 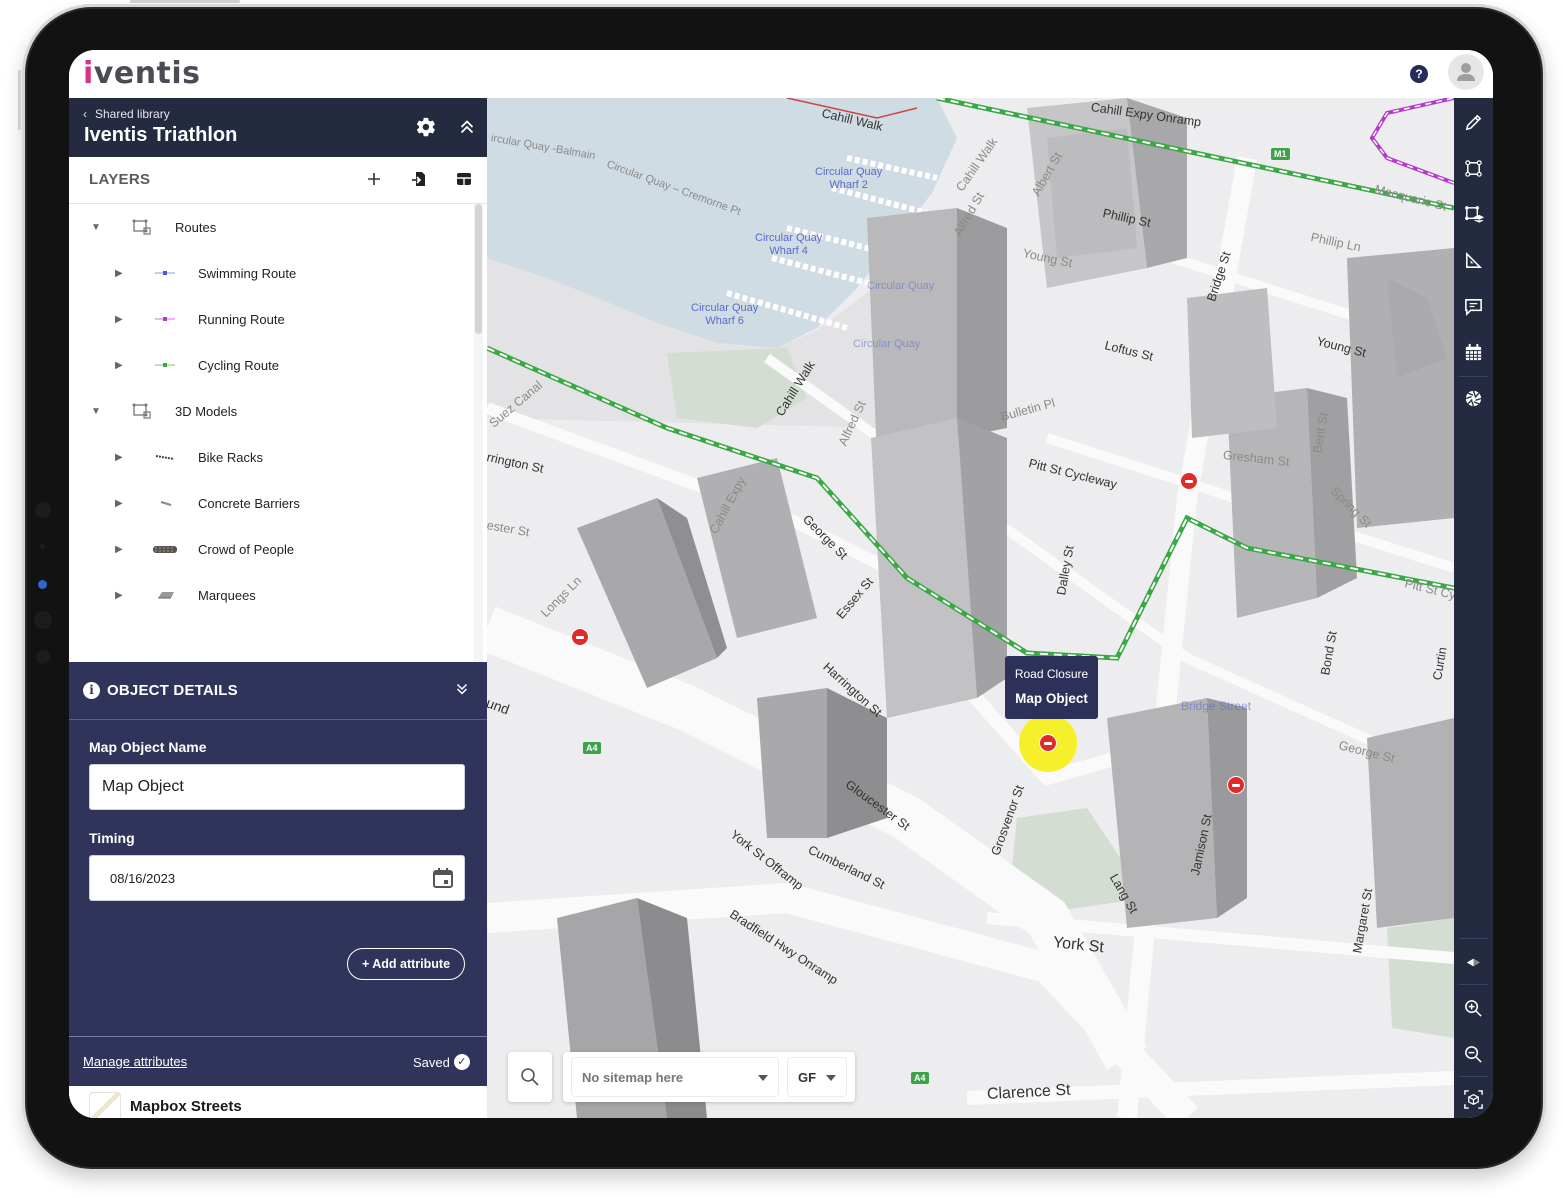 What do you see at coordinates (1473, 1008) in the screenshot?
I see `zoom-in-icon` at bounding box center [1473, 1008].